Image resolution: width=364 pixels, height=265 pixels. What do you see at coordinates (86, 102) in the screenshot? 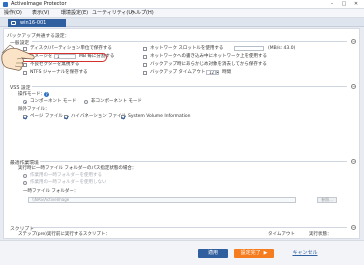
I see `radio-non-component-mode` at bounding box center [86, 102].